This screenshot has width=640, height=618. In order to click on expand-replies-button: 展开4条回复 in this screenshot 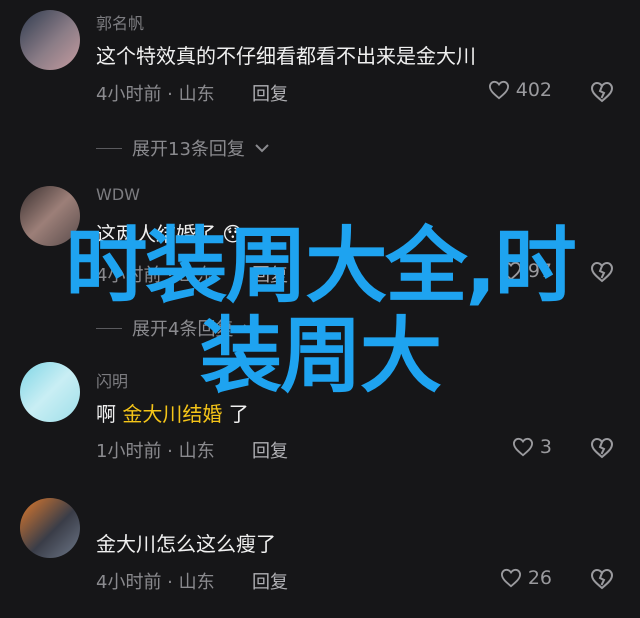, I will do `click(177, 328)`.